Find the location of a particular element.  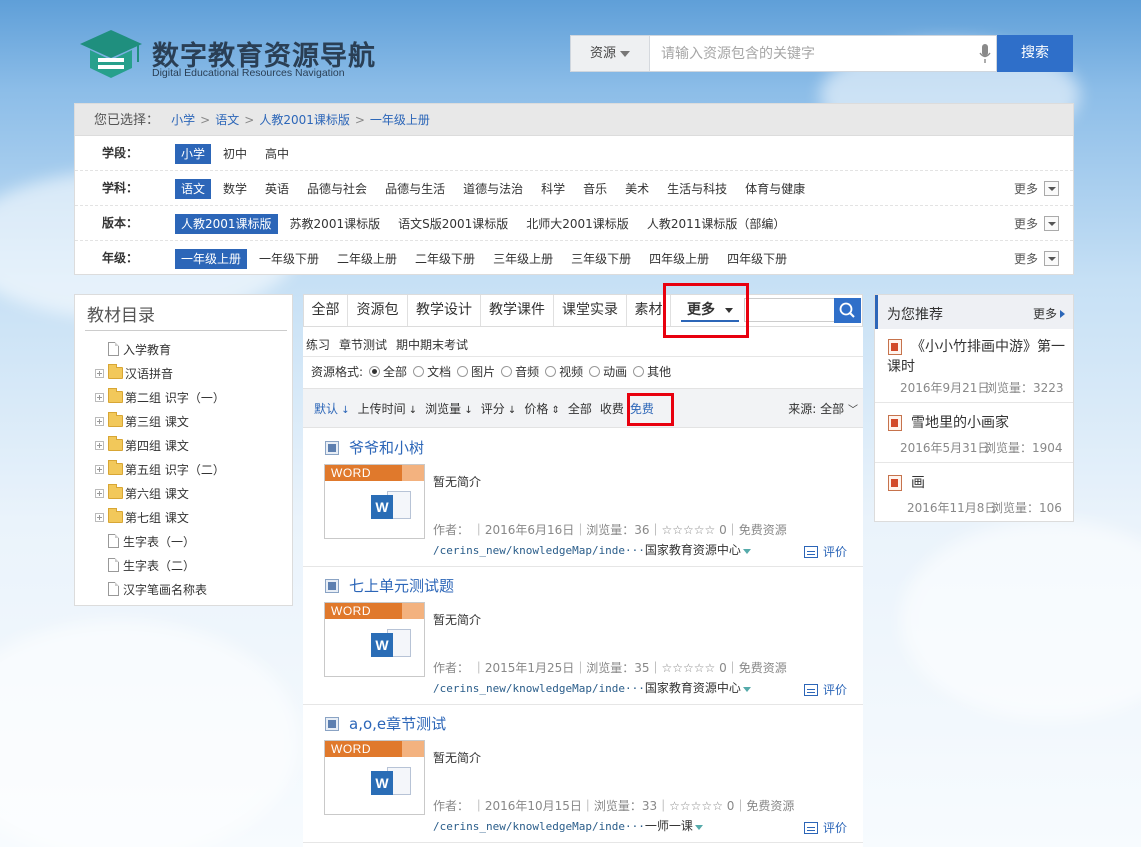

sort-option: 上传时间 ↓ is located at coordinates (388, 408).